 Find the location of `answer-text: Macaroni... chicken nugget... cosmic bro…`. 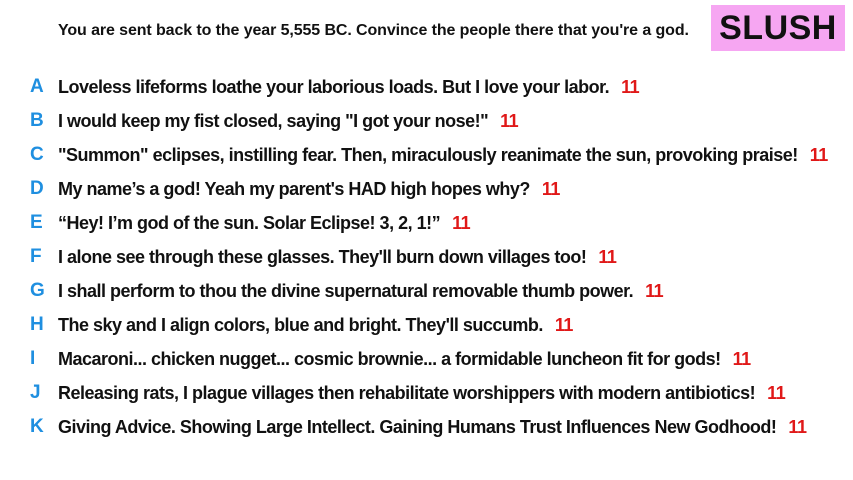

answer-text: Macaroni... chicken nugget... cosmic bro… is located at coordinates (389, 358).